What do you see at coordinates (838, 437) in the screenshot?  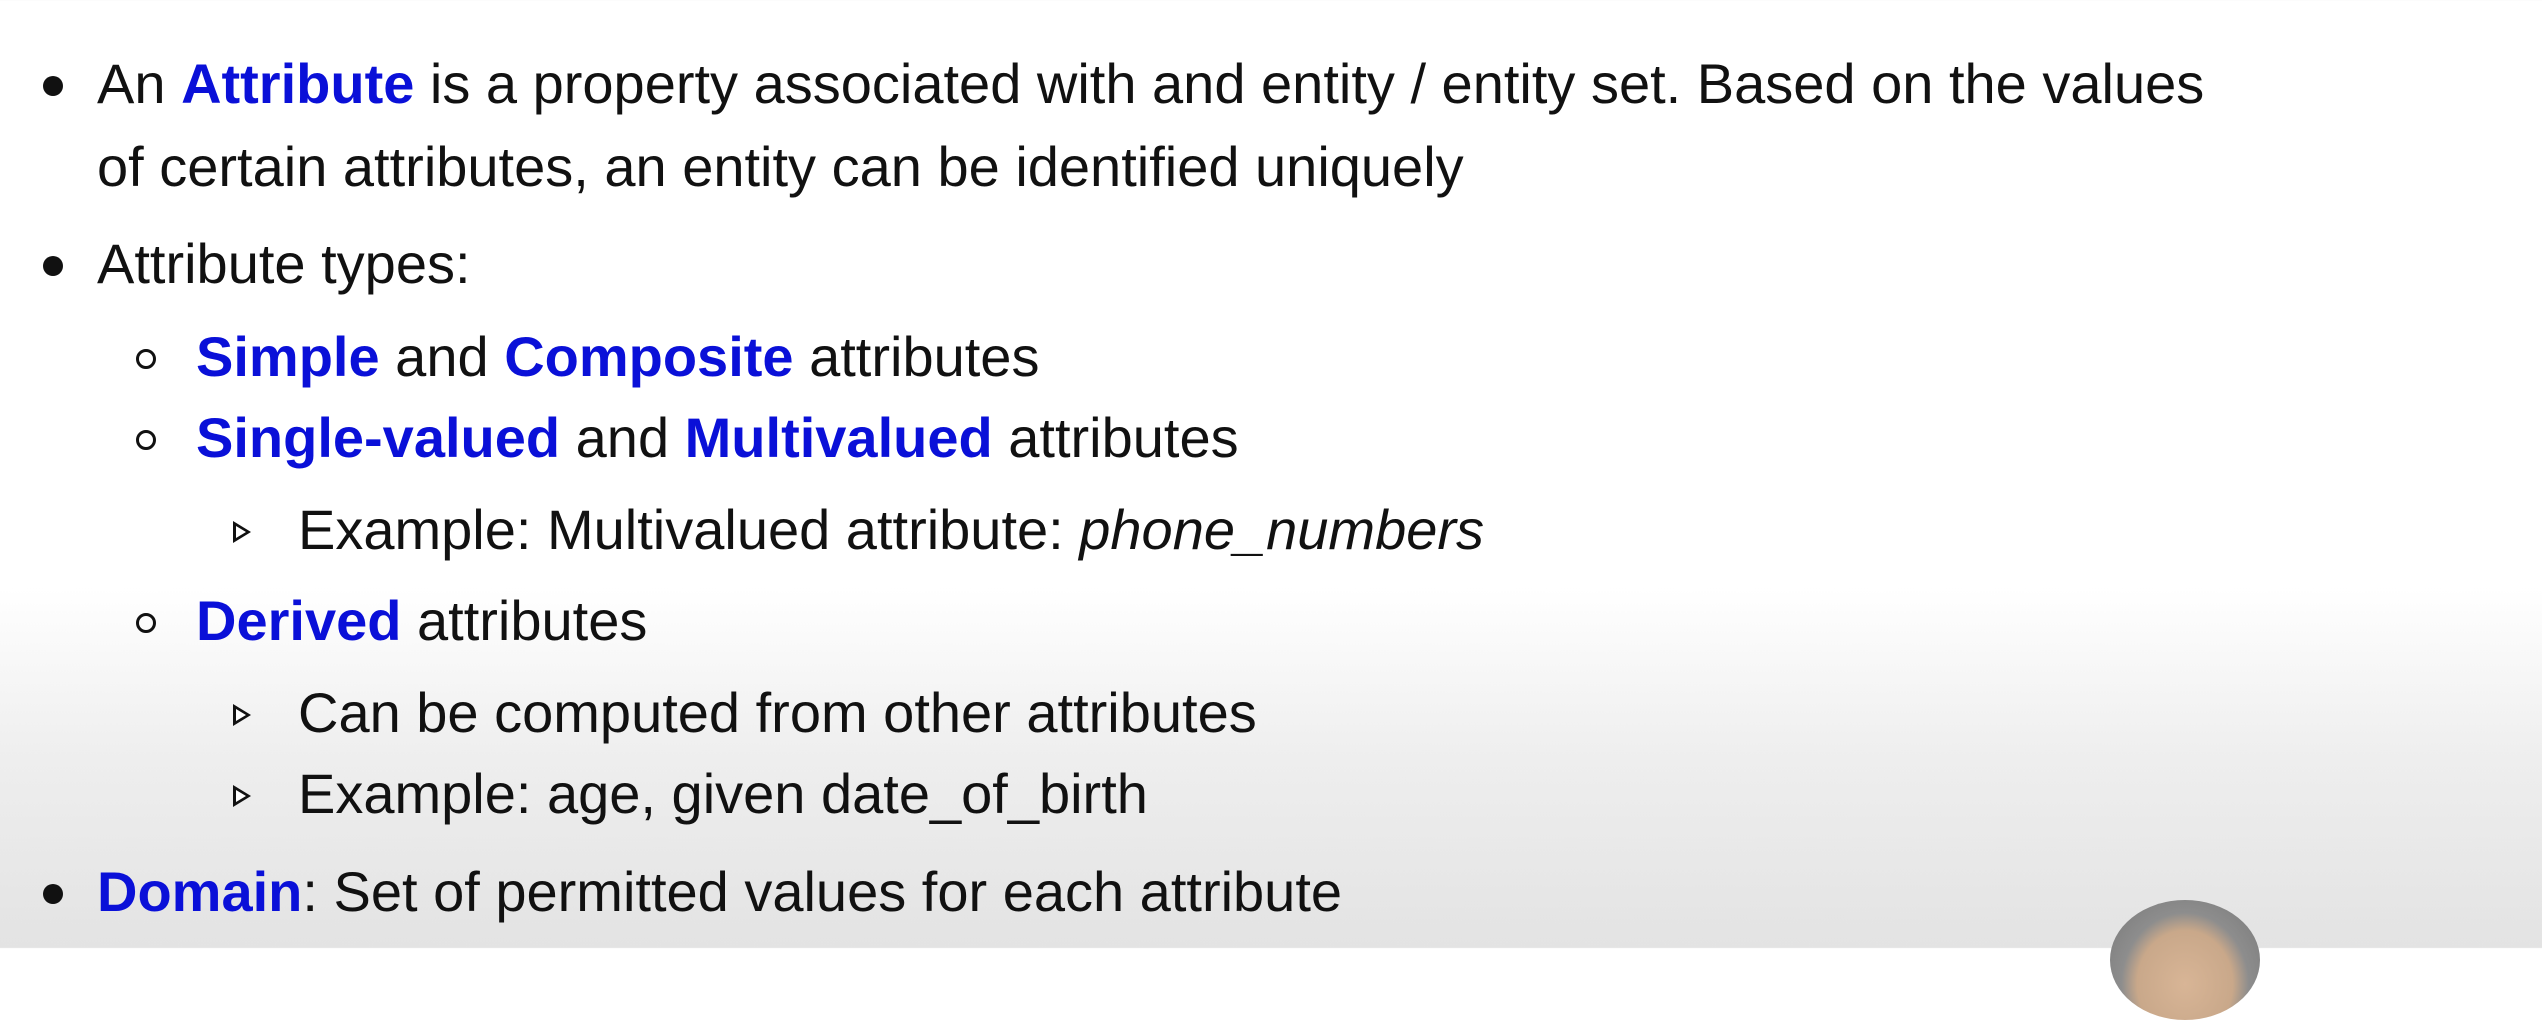 I see `term-multivalued: Multivalued` at bounding box center [838, 437].